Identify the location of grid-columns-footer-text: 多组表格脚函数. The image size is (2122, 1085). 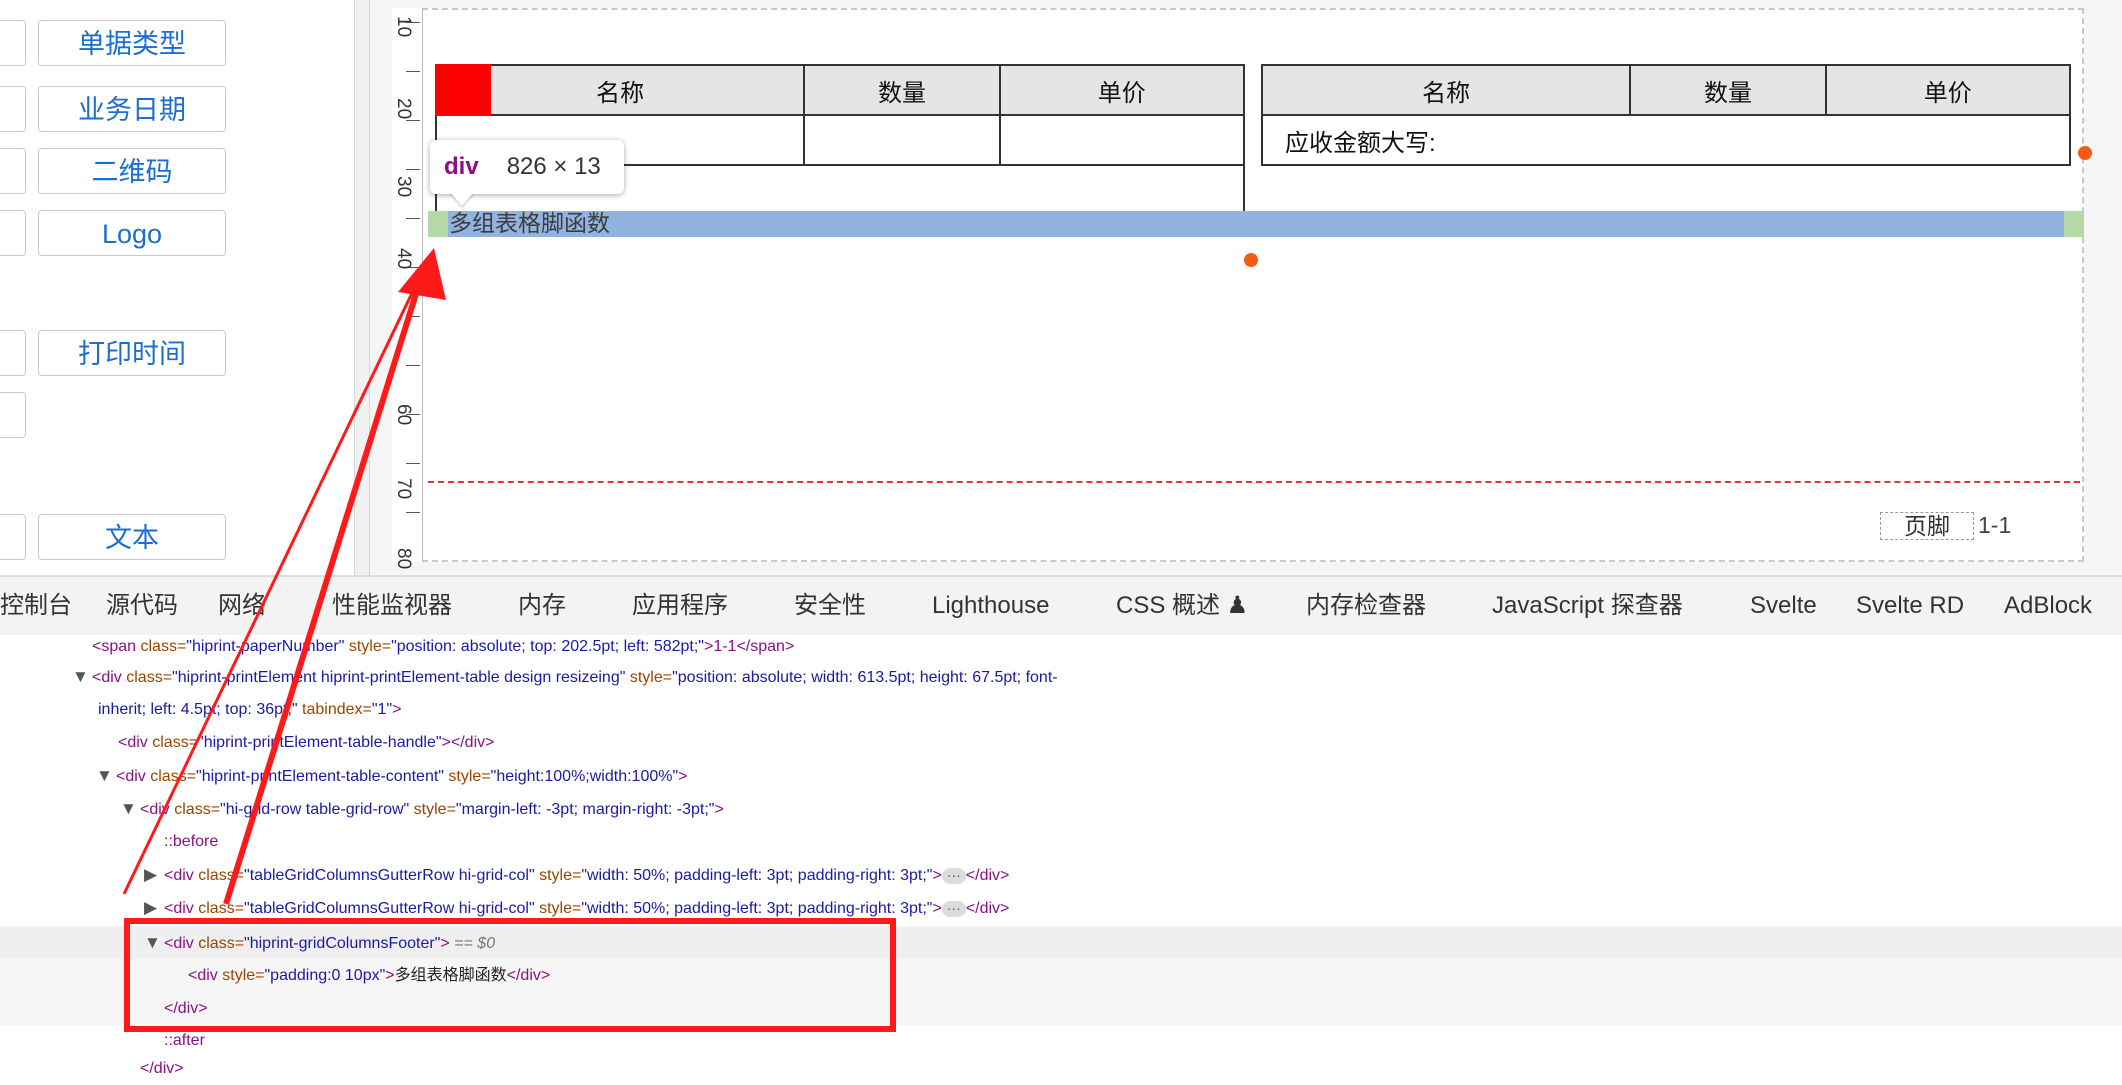
(529, 223).